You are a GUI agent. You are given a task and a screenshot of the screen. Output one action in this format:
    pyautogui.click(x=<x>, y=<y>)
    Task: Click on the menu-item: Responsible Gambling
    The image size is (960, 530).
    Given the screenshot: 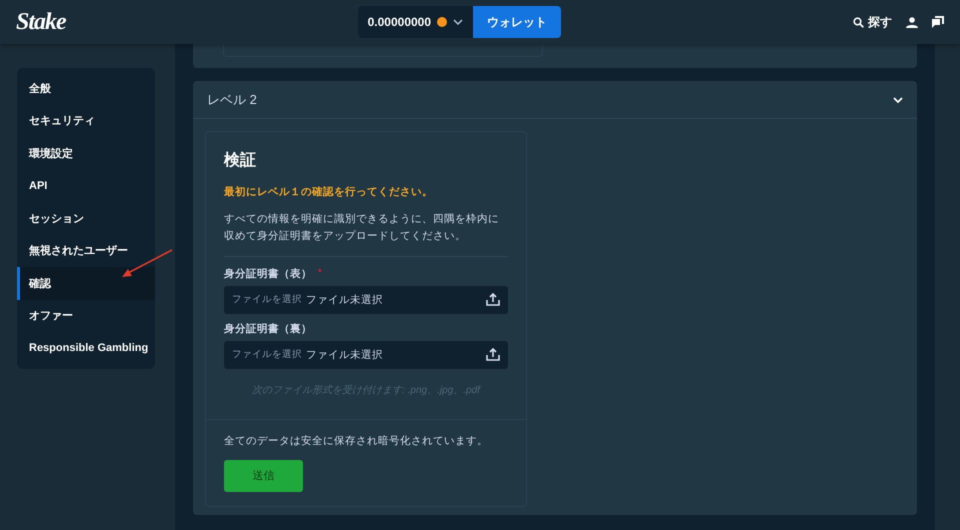 What is the action you would take?
    pyautogui.click(x=86, y=348)
    